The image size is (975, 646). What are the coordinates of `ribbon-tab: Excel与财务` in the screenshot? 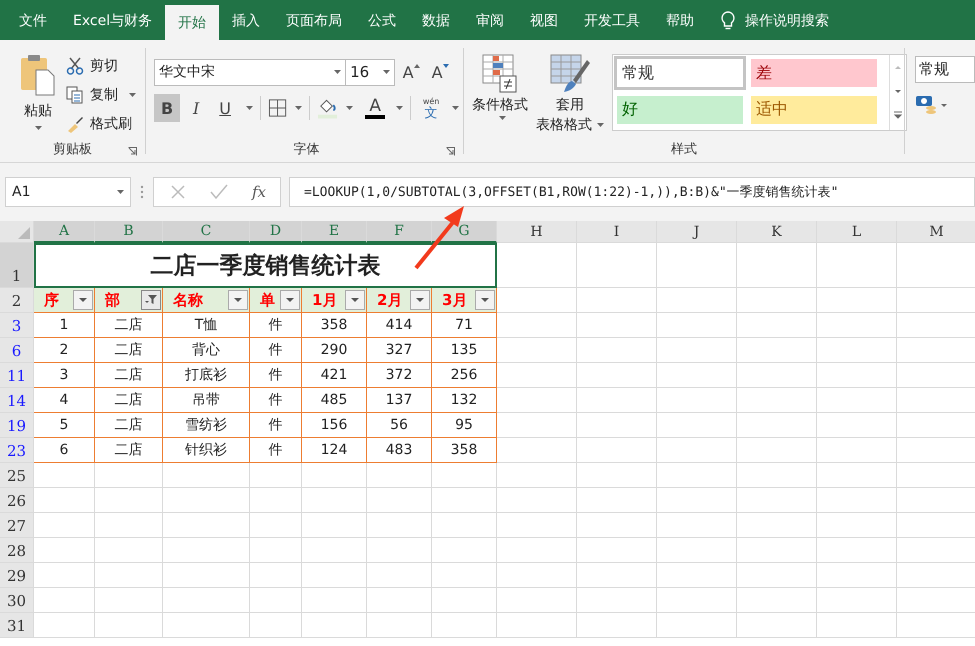 It's located at (113, 21).